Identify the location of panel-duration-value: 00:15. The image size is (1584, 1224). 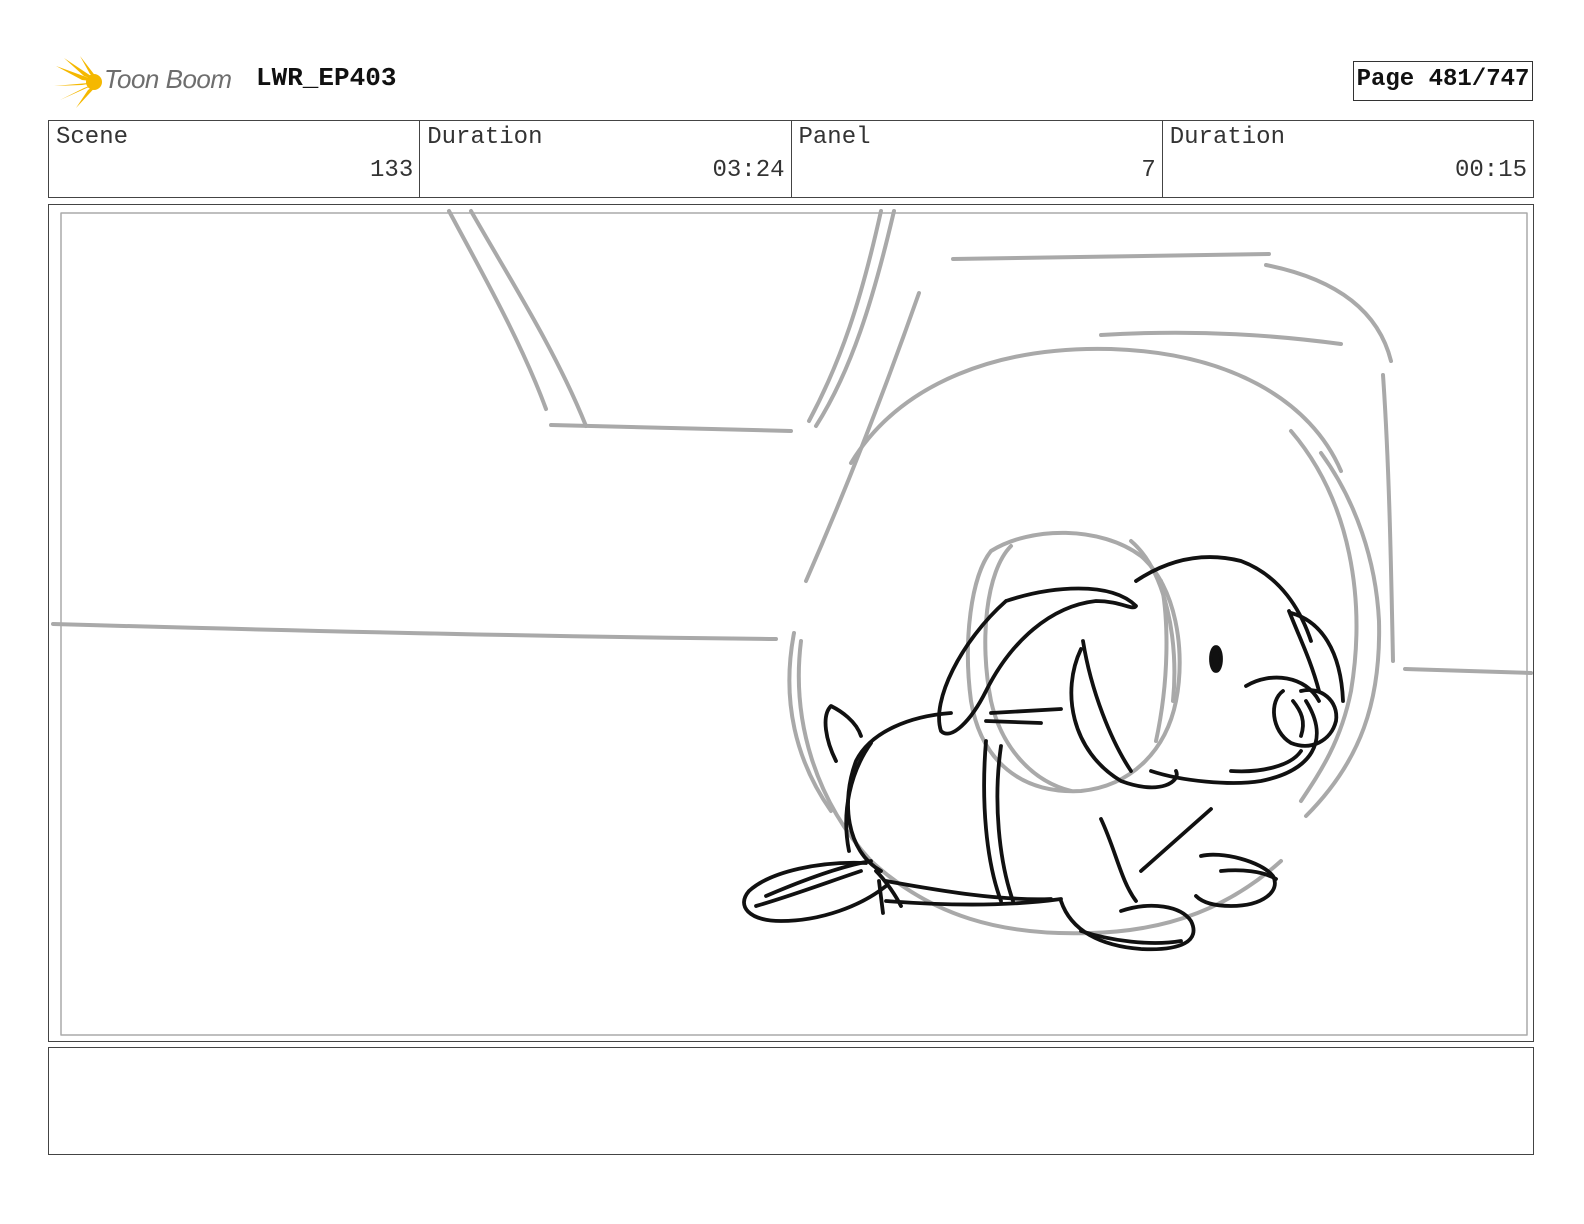
(1490, 170).